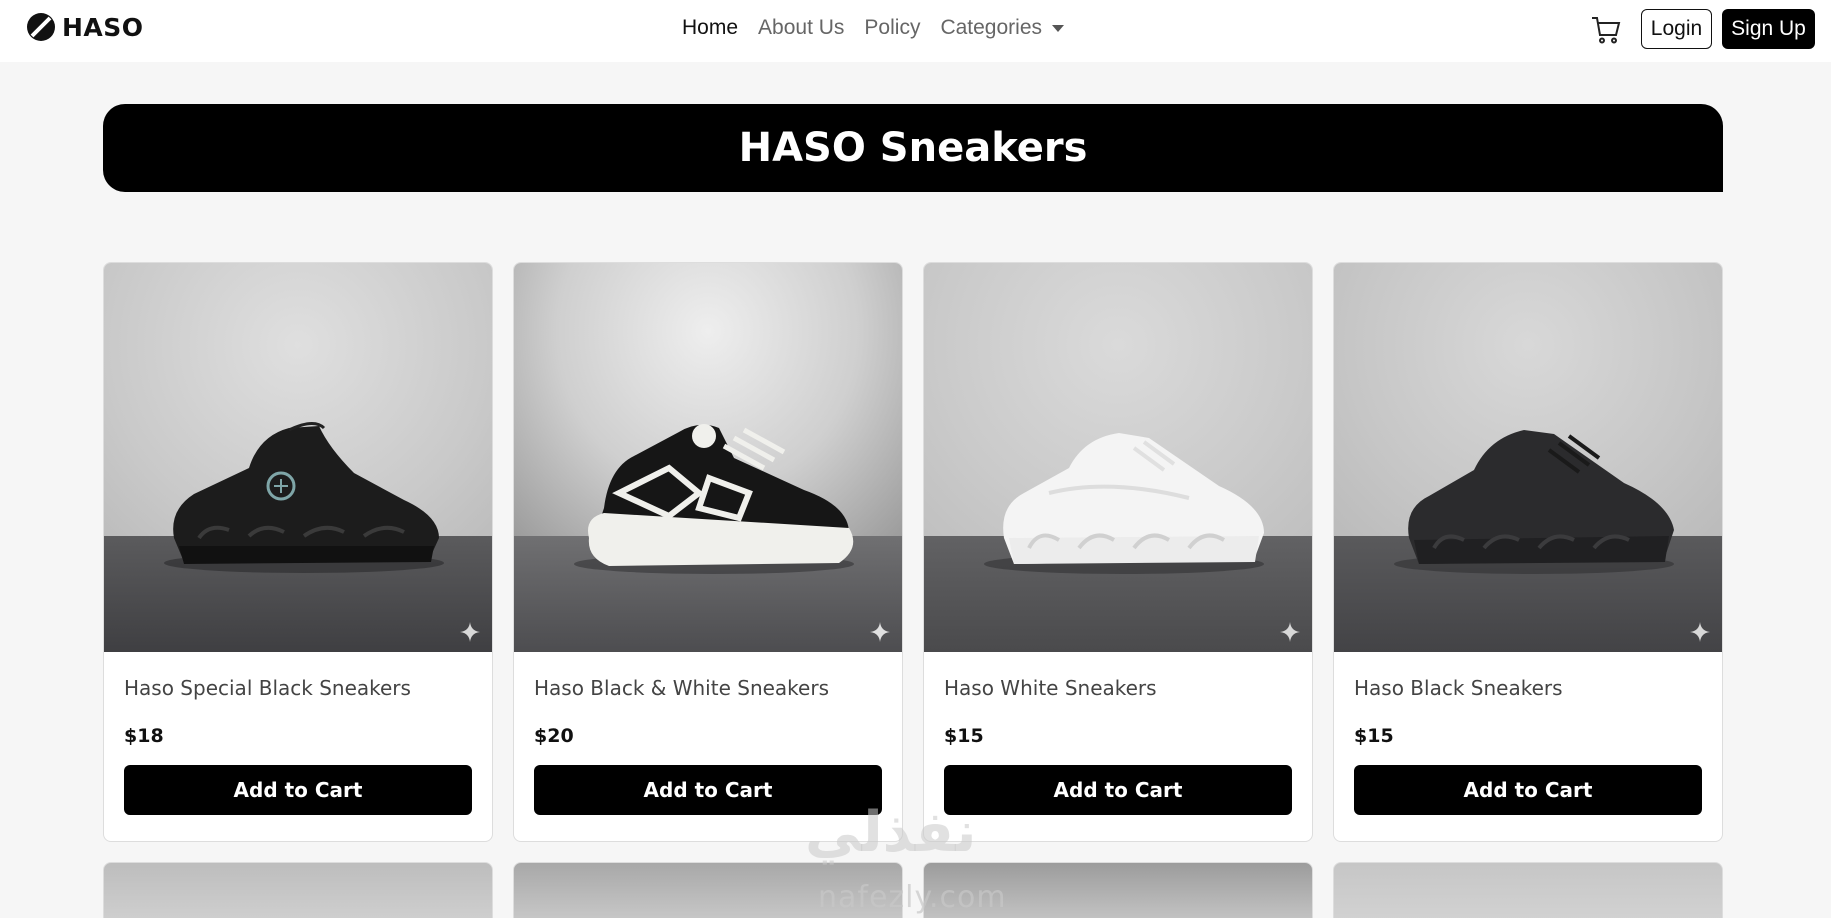  I want to click on product-title: Haso White Sneakers, so click(1118, 688).